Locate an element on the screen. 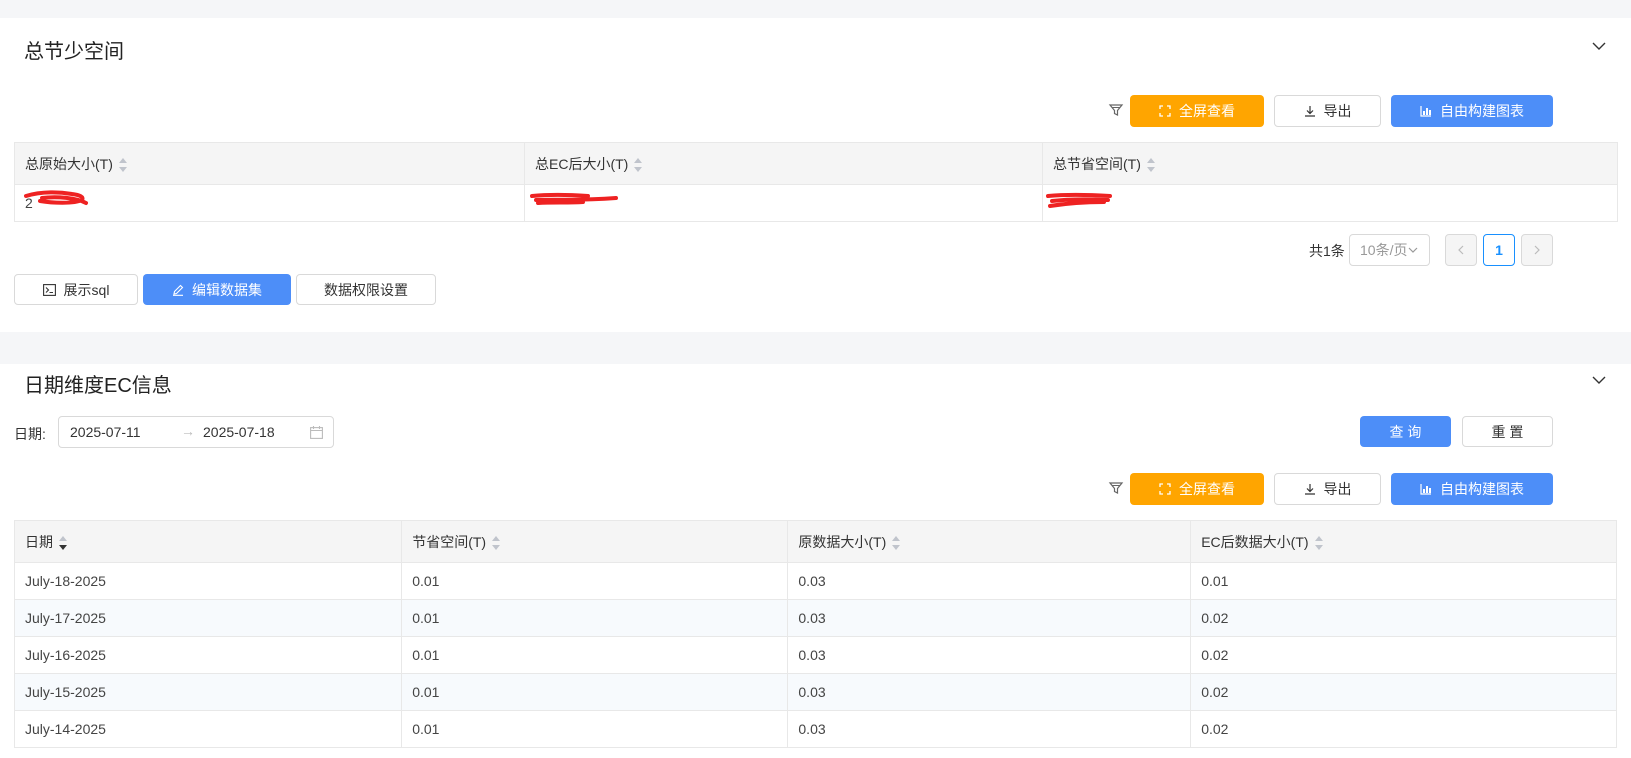 The image size is (1631, 758). section-title: 日期维度EC信息 is located at coordinates (98, 386).